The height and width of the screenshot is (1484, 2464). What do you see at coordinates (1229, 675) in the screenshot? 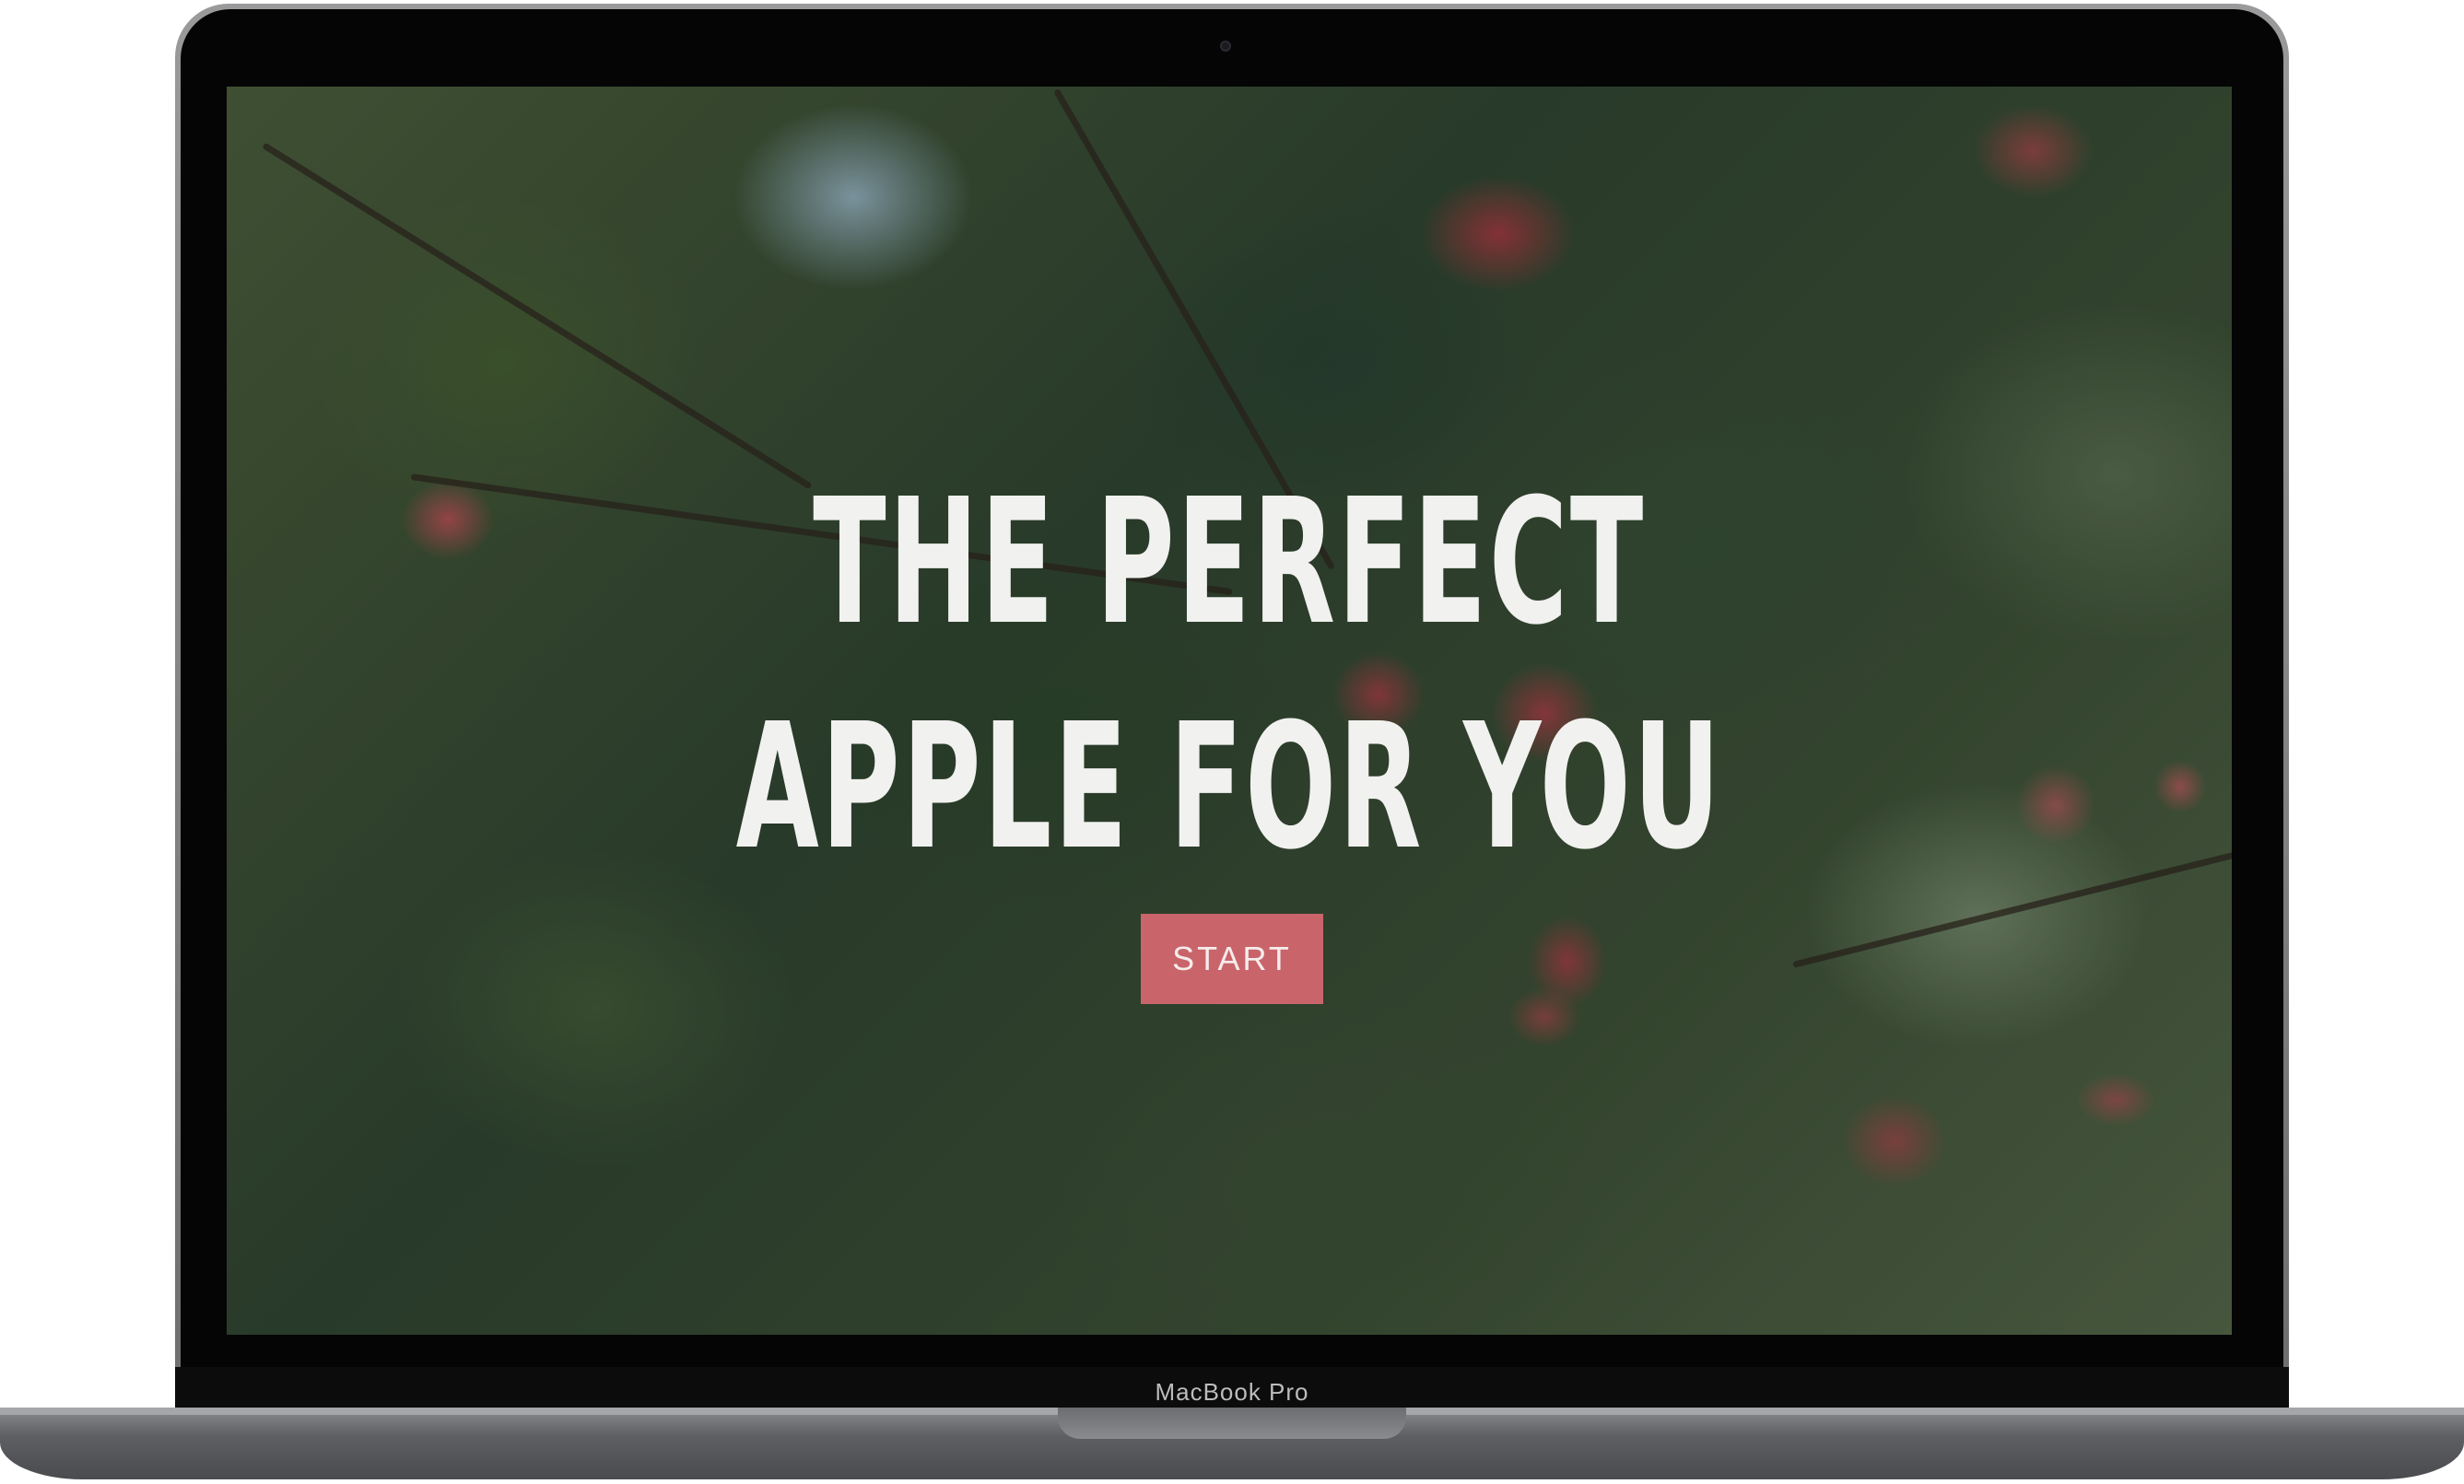
I see `hero-title: THE PERFECT APPLE FOR YOU` at bounding box center [1229, 675].